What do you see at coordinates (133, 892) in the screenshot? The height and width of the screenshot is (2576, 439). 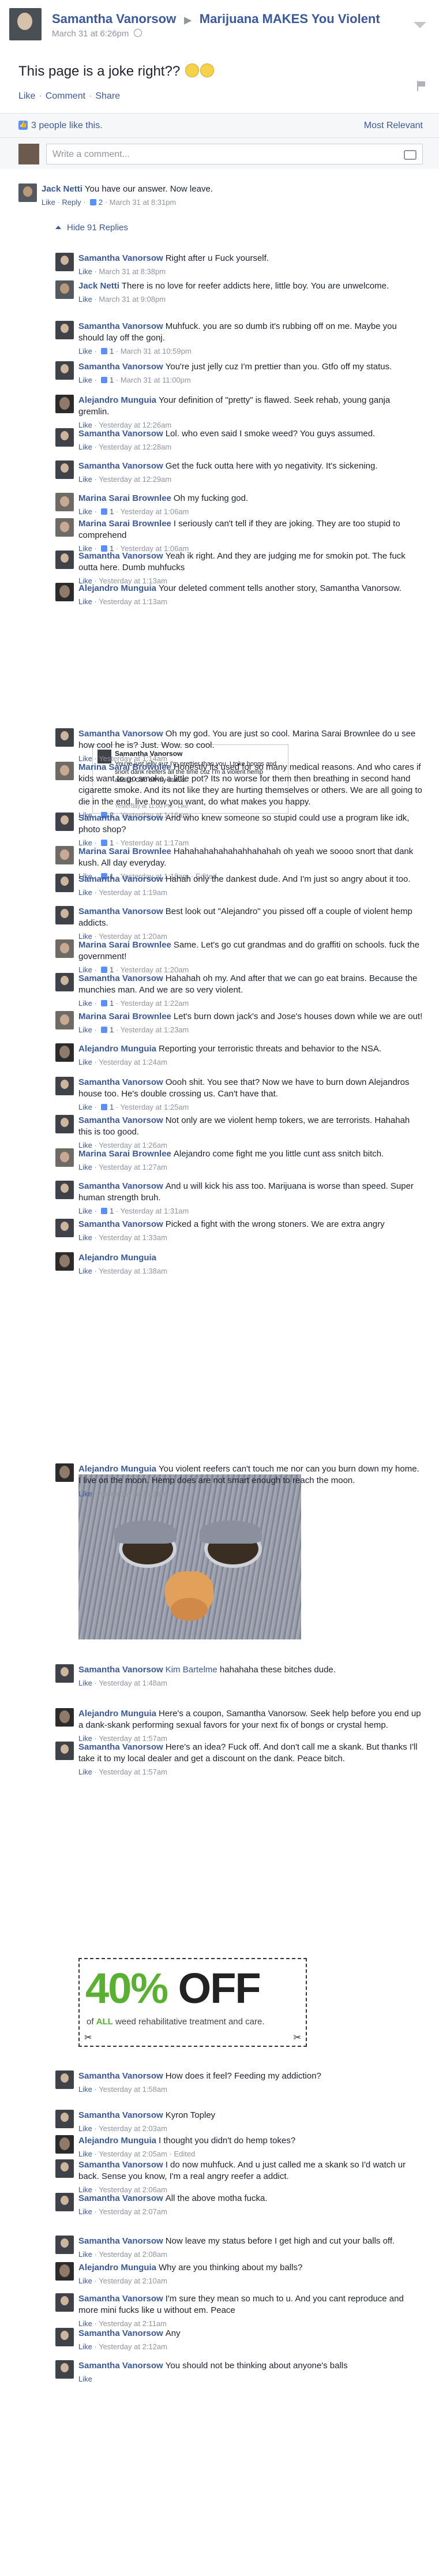 I see `comment-time: Yesterday at 1:19am` at bounding box center [133, 892].